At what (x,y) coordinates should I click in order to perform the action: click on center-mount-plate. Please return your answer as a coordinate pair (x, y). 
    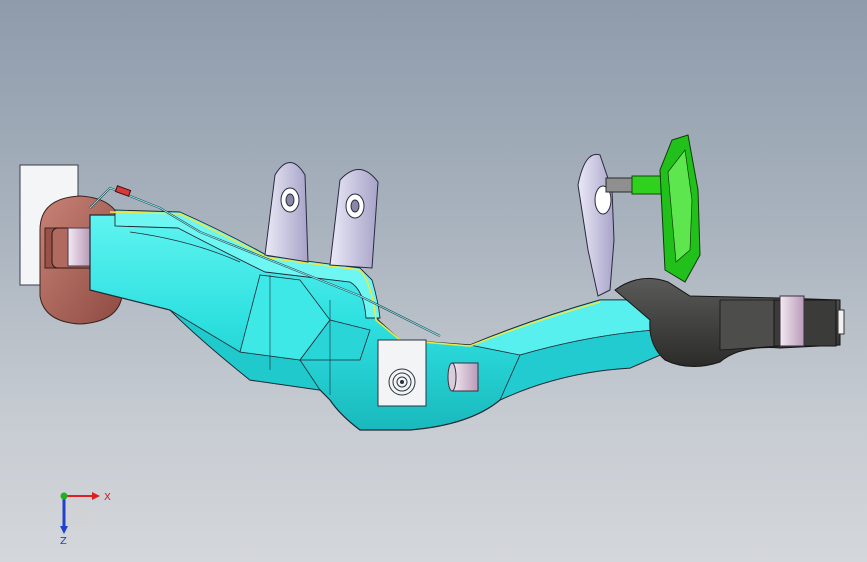
    Looking at the image, I should click on (402, 373).